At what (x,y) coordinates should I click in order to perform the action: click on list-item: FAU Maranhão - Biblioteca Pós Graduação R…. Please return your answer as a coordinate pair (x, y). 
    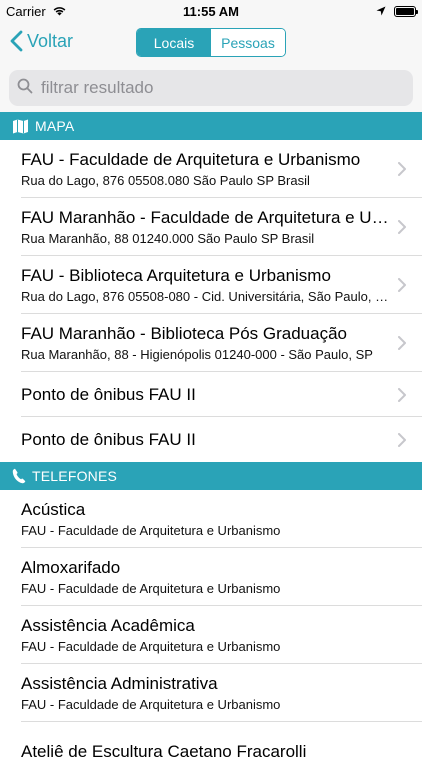
    Looking at the image, I should click on (211, 343).